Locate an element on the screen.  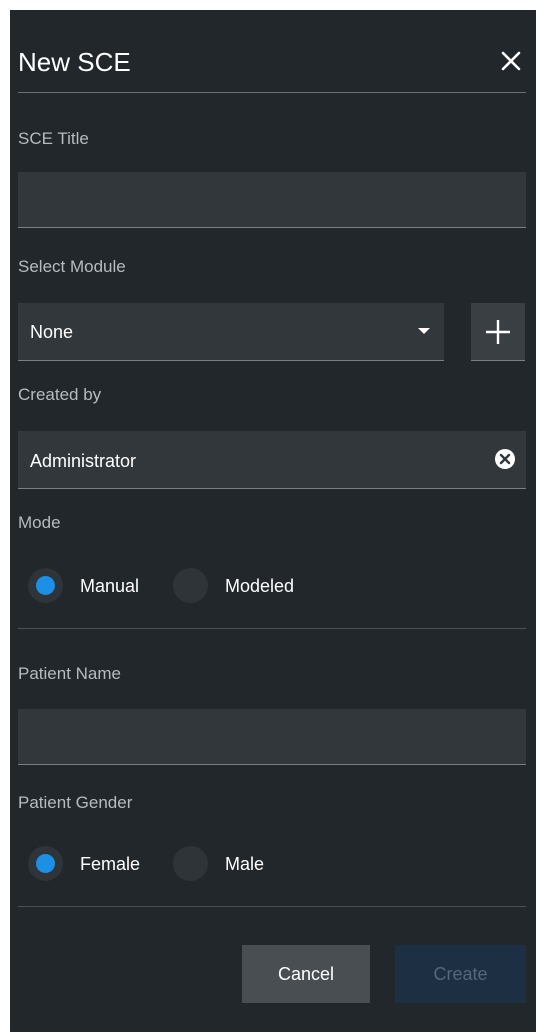
module-selected-value: None is located at coordinates (52, 332).